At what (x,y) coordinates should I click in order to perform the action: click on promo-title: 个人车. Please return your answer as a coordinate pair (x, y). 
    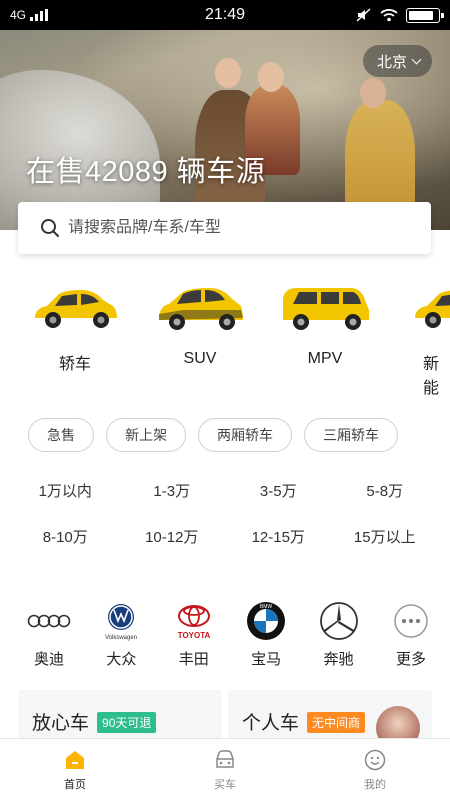
    Looking at the image, I should click on (271, 723).